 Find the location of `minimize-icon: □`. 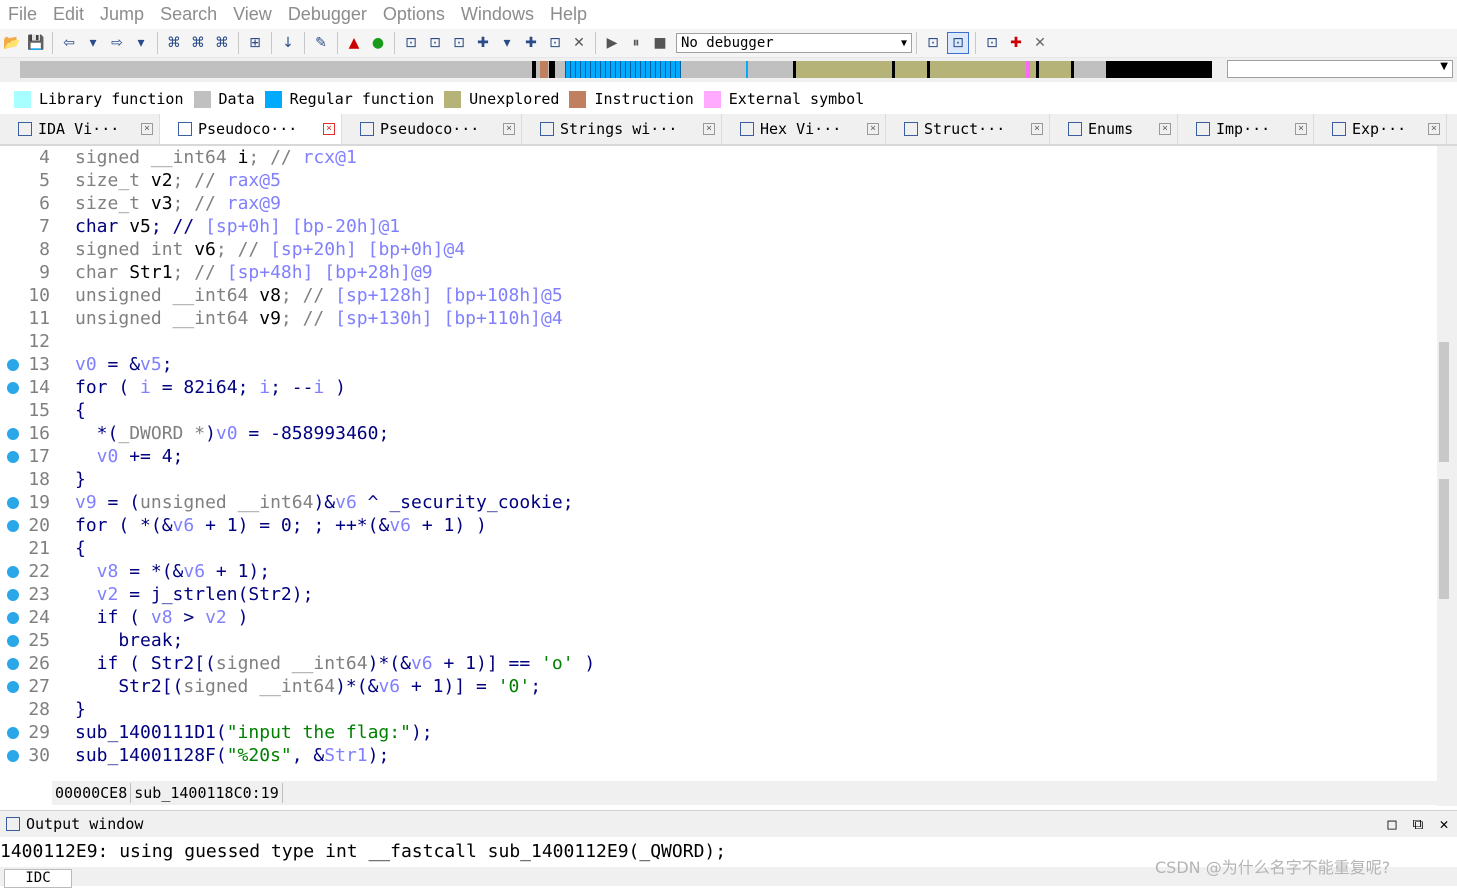

minimize-icon: □ is located at coordinates (1392, 824).